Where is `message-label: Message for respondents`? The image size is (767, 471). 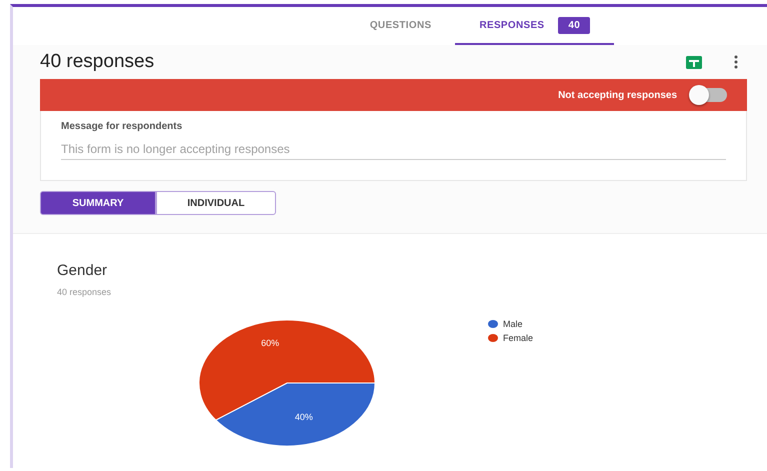
message-label: Message for respondents is located at coordinates (122, 126).